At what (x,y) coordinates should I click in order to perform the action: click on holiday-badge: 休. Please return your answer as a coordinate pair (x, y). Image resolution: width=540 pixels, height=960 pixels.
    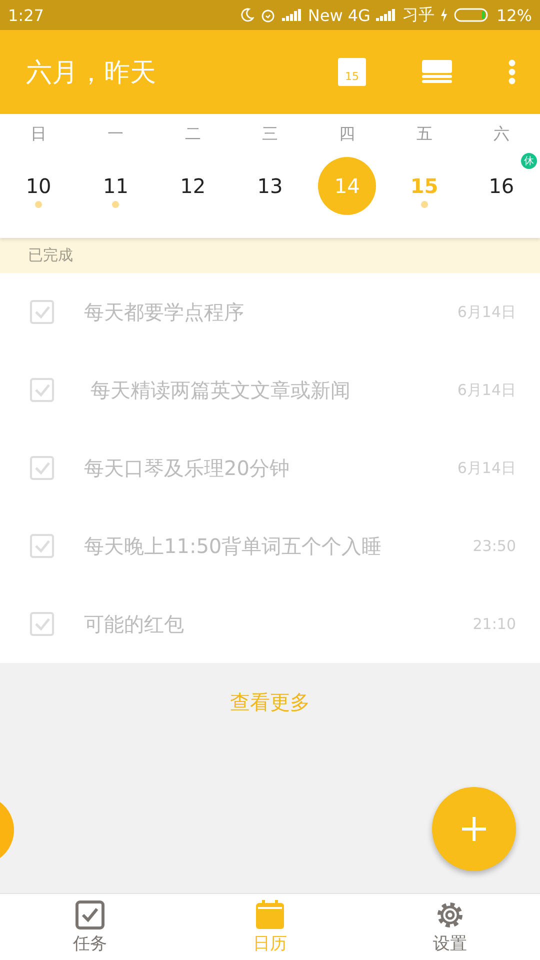
    Looking at the image, I should click on (529, 161).